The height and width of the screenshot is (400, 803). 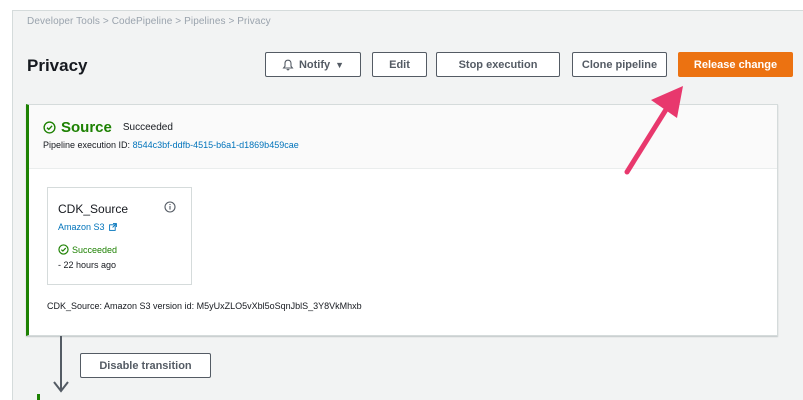 What do you see at coordinates (399, 64) in the screenshot?
I see `edit-button: Edit` at bounding box center [399, 64].